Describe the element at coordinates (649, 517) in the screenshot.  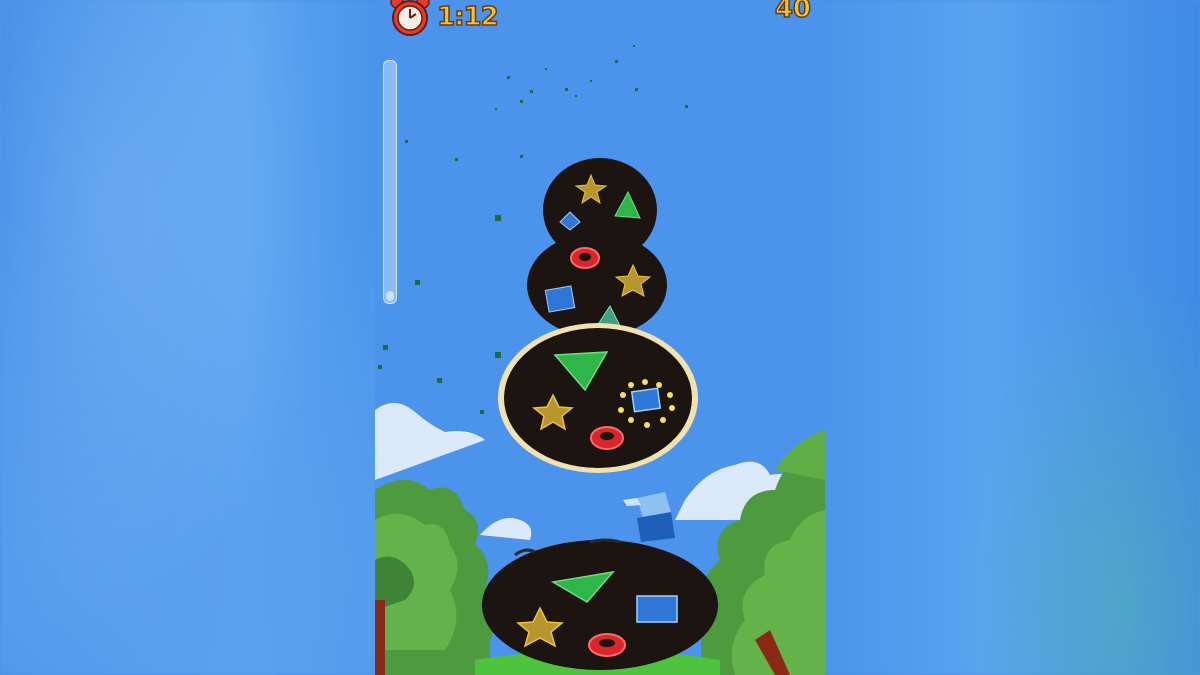
I see `falling-cube-piece` at that location.